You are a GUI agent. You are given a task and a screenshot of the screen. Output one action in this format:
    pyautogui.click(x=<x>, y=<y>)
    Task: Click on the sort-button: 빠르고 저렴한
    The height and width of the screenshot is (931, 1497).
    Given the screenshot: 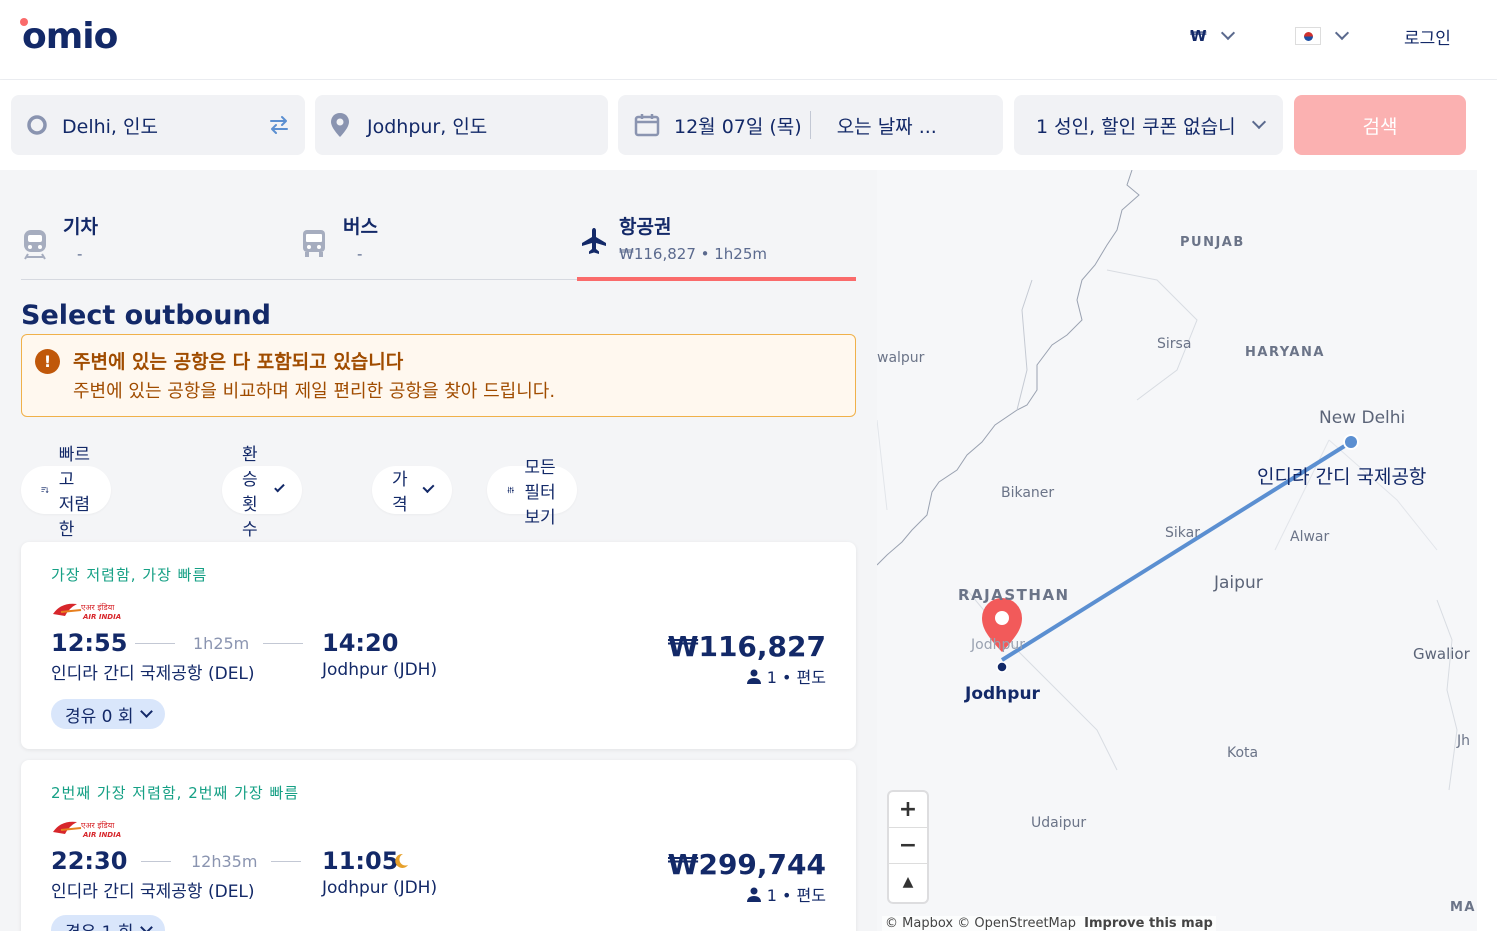 What is the action you would take?
    pyautogui.click(x=66, y=492)
    